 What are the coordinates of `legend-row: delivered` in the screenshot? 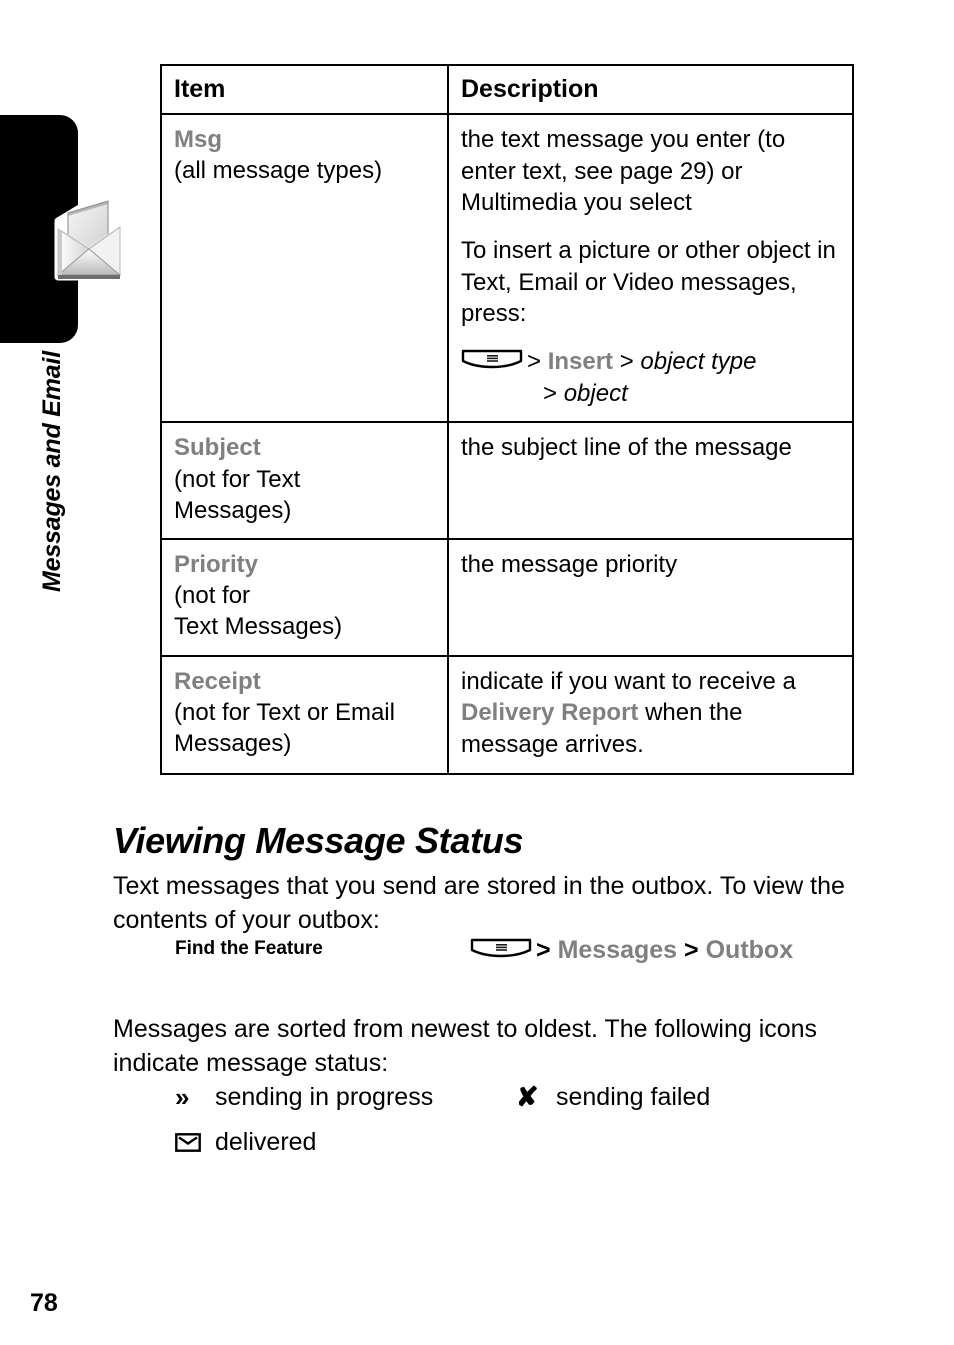 It's located at (487, 1153).